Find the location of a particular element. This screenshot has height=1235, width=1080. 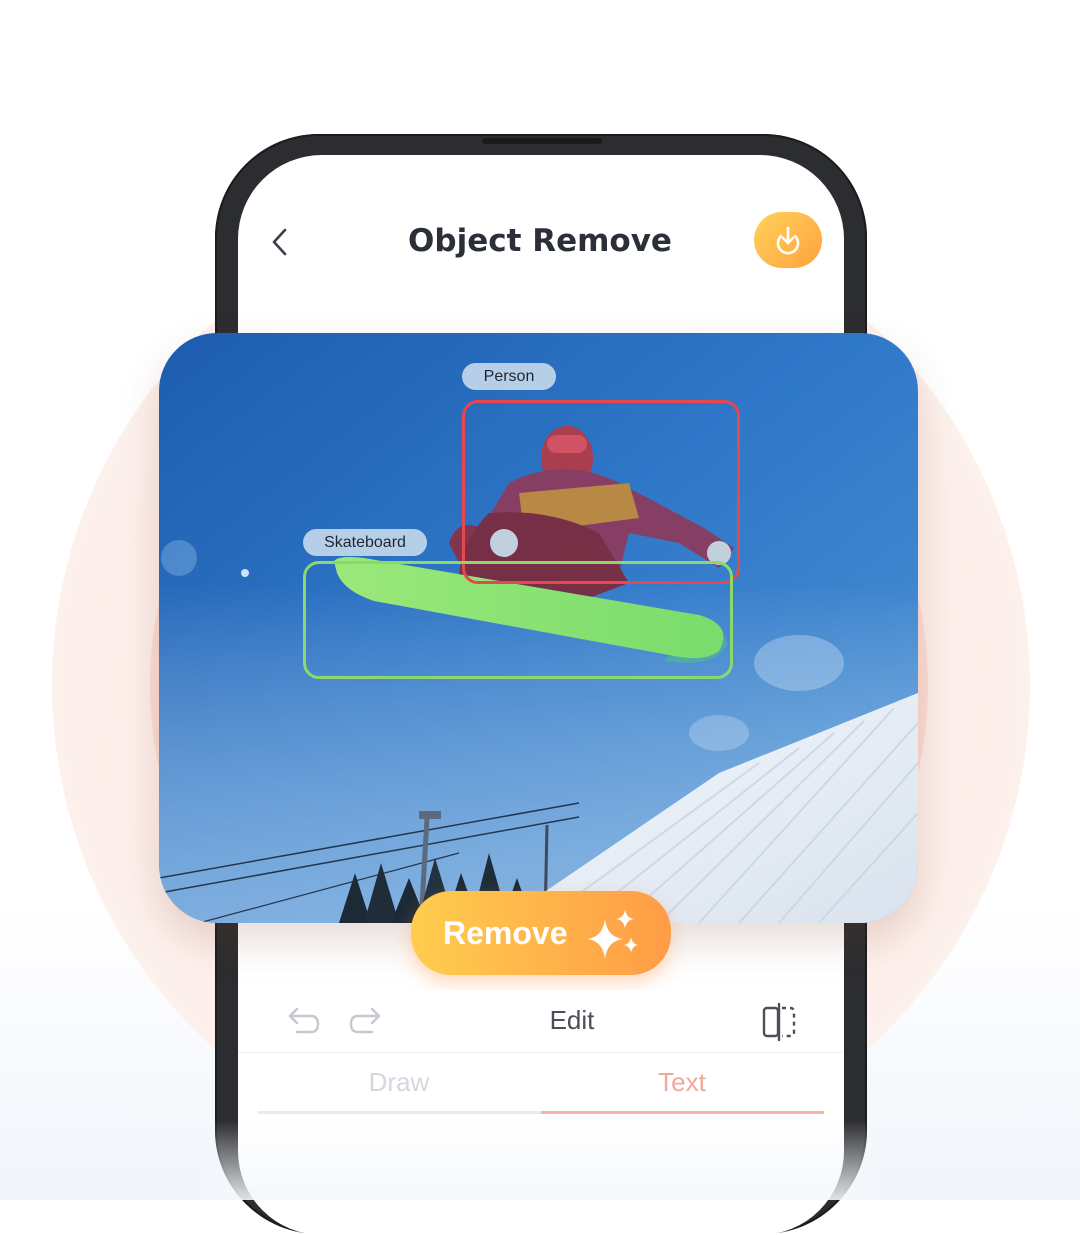

detection-label-person: Person is located at coordinates (509, 376).